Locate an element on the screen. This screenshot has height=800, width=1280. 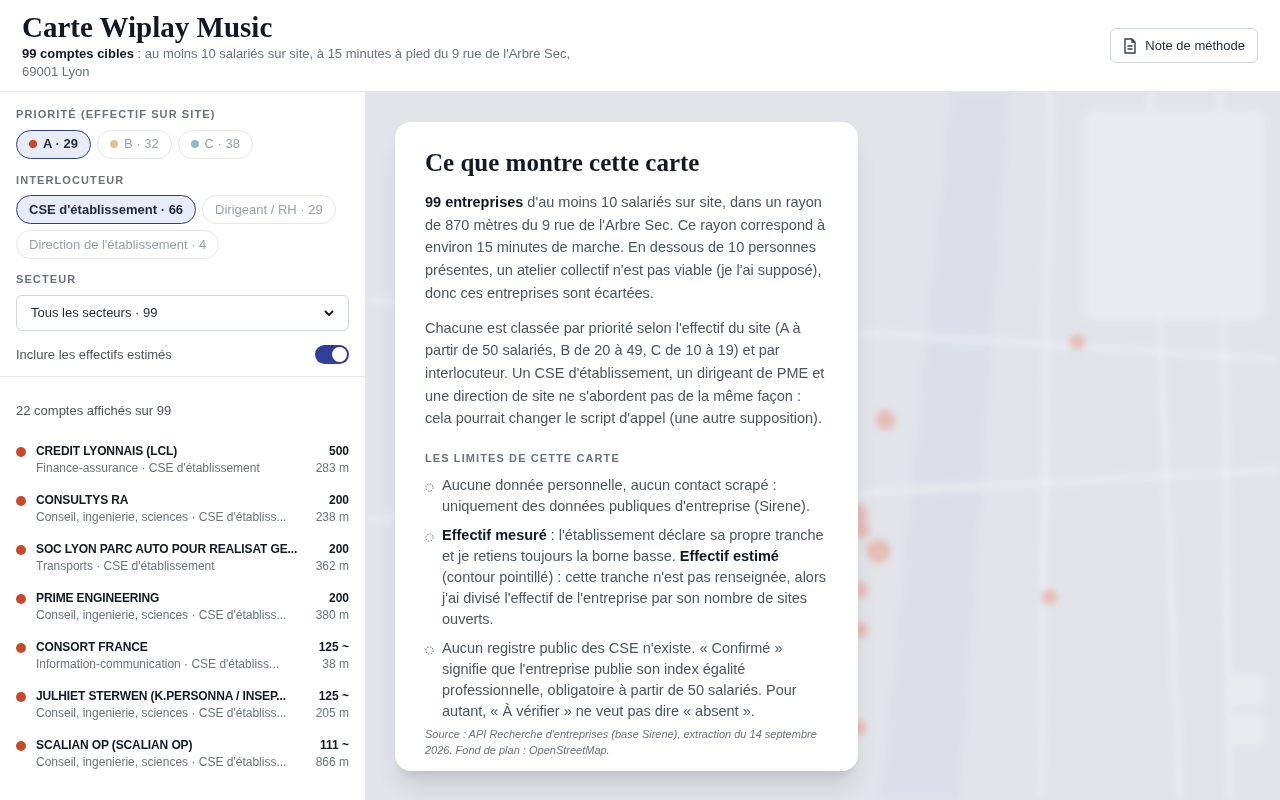
distance: 380 m is located at coordinates (332, 615).